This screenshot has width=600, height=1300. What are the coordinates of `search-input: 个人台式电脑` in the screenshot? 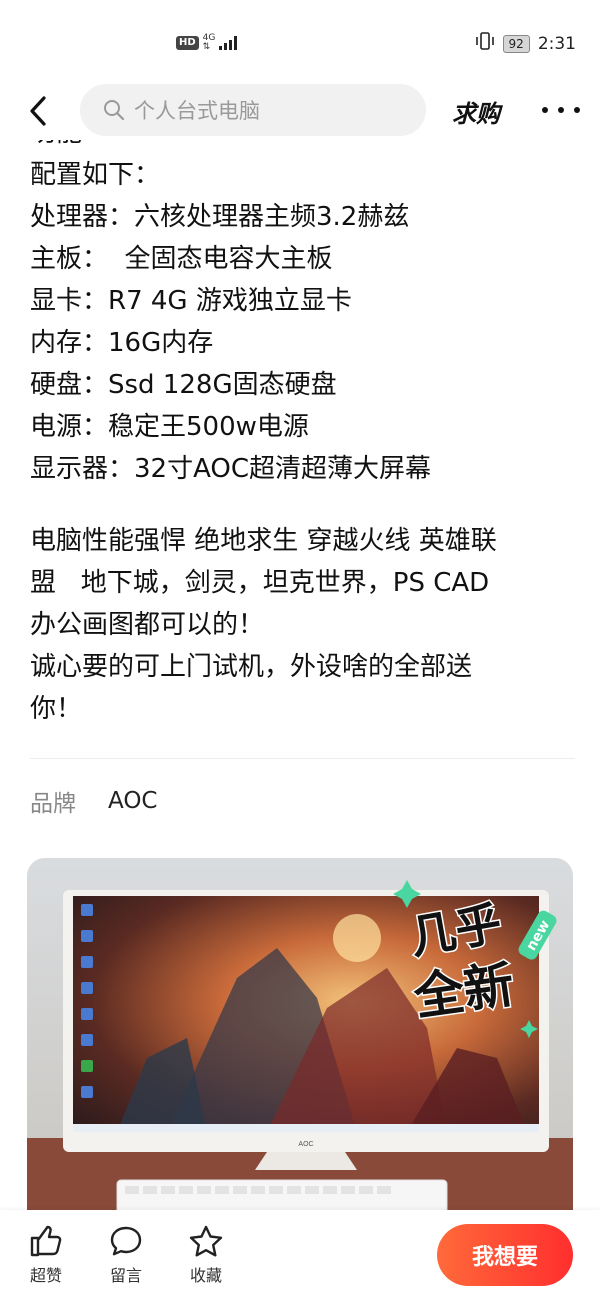 It's located at (253, 110).